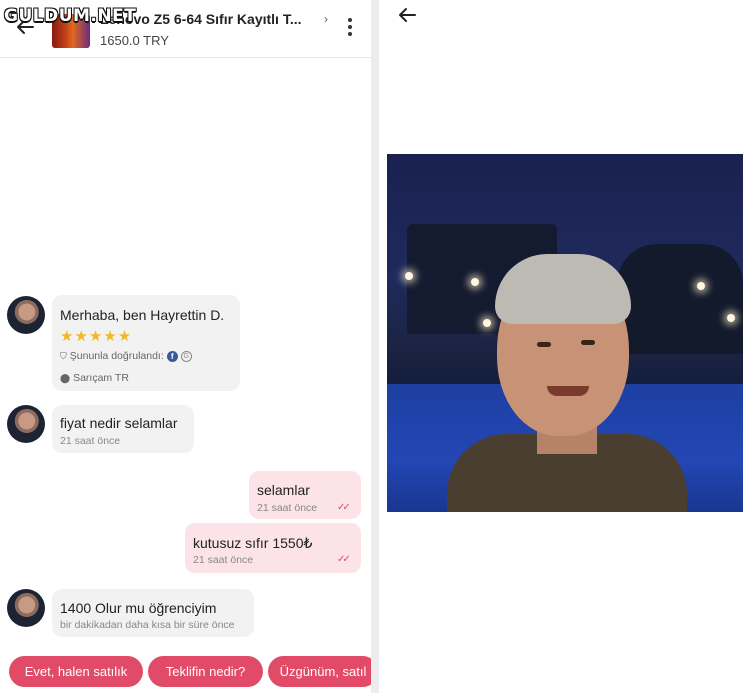 The height and width of the screenshot is (693, 750). Describe the element at coordinates (96, 336) in the screenshot. I see `rating-stars: ★★★★★` at that location.